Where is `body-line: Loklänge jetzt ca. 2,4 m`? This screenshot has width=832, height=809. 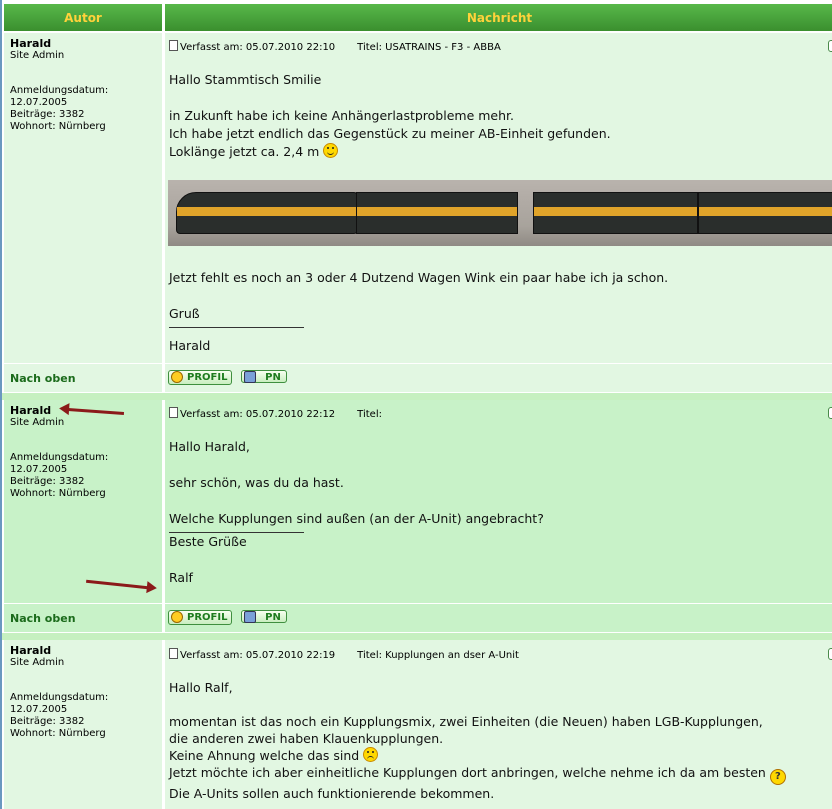 body-line: Loklänge jetzt ca. 2,4 m is located at coordinates (390, 152).